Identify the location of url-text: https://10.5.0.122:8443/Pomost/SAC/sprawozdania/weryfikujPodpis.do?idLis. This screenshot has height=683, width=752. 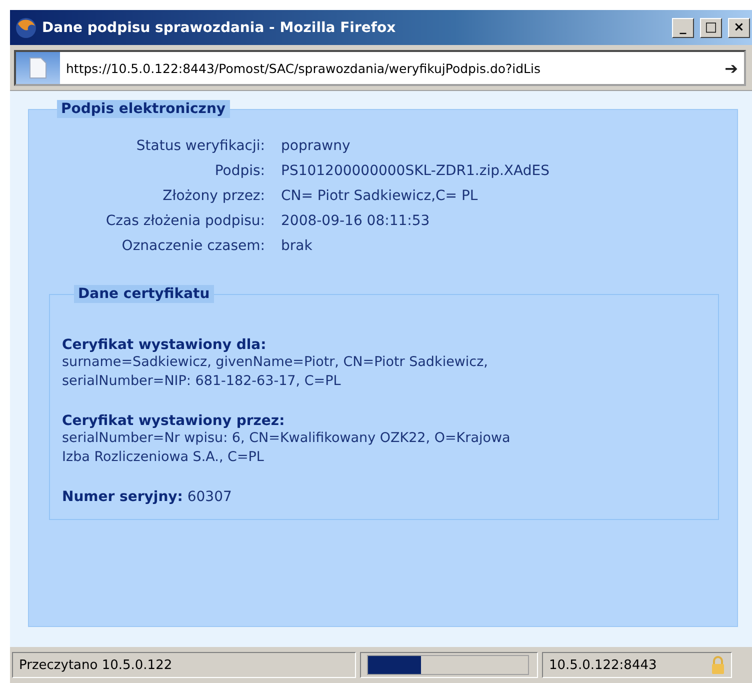
(303, 68).